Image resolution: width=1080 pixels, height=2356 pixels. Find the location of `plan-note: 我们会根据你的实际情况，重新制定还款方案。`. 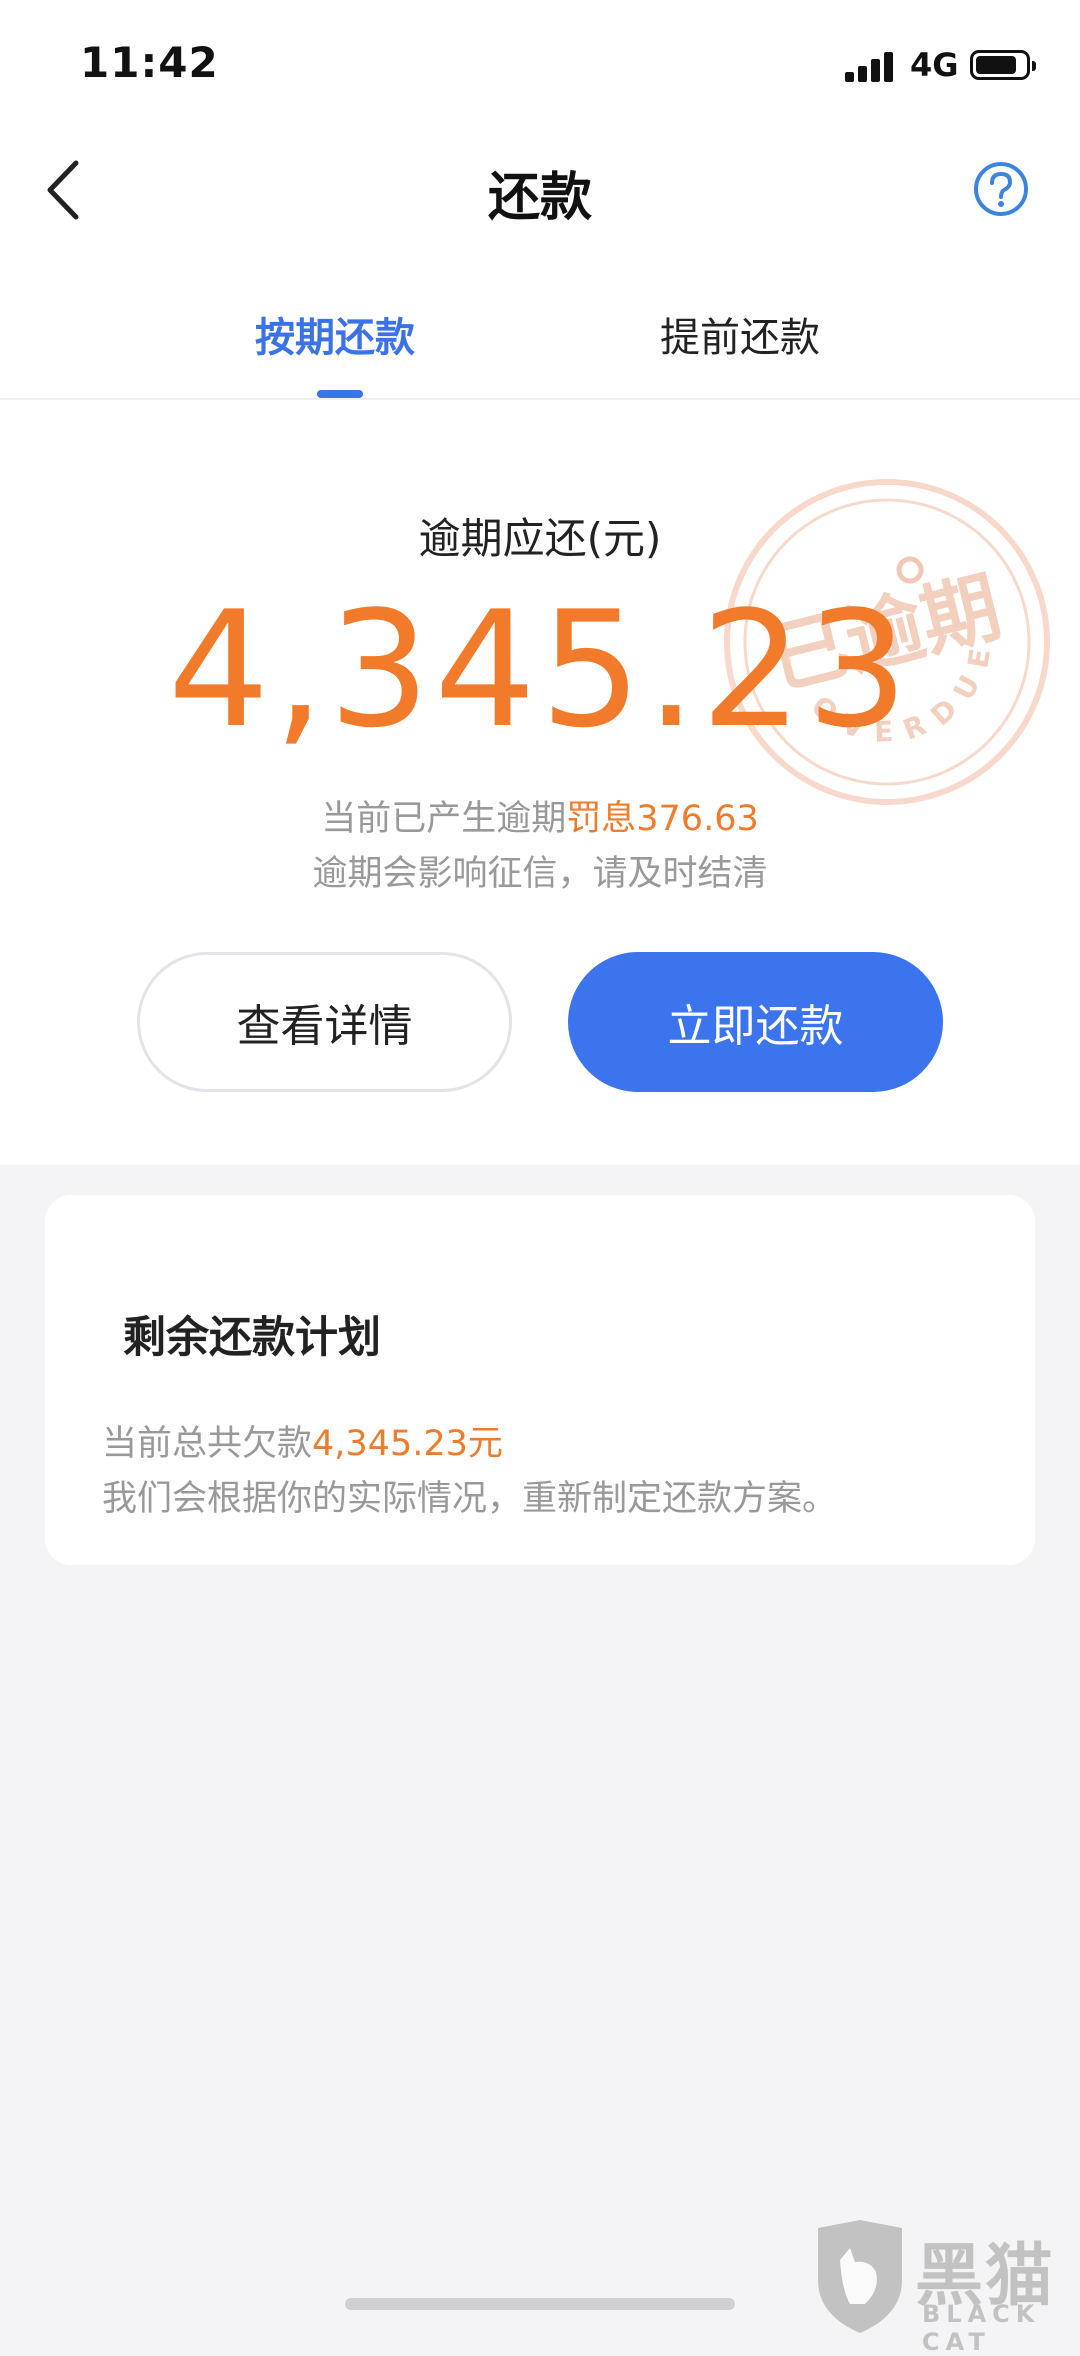

plan-note: 我们会根据你的实际情况，重新制定还款方案。 is located at coordinates (470, 1499).